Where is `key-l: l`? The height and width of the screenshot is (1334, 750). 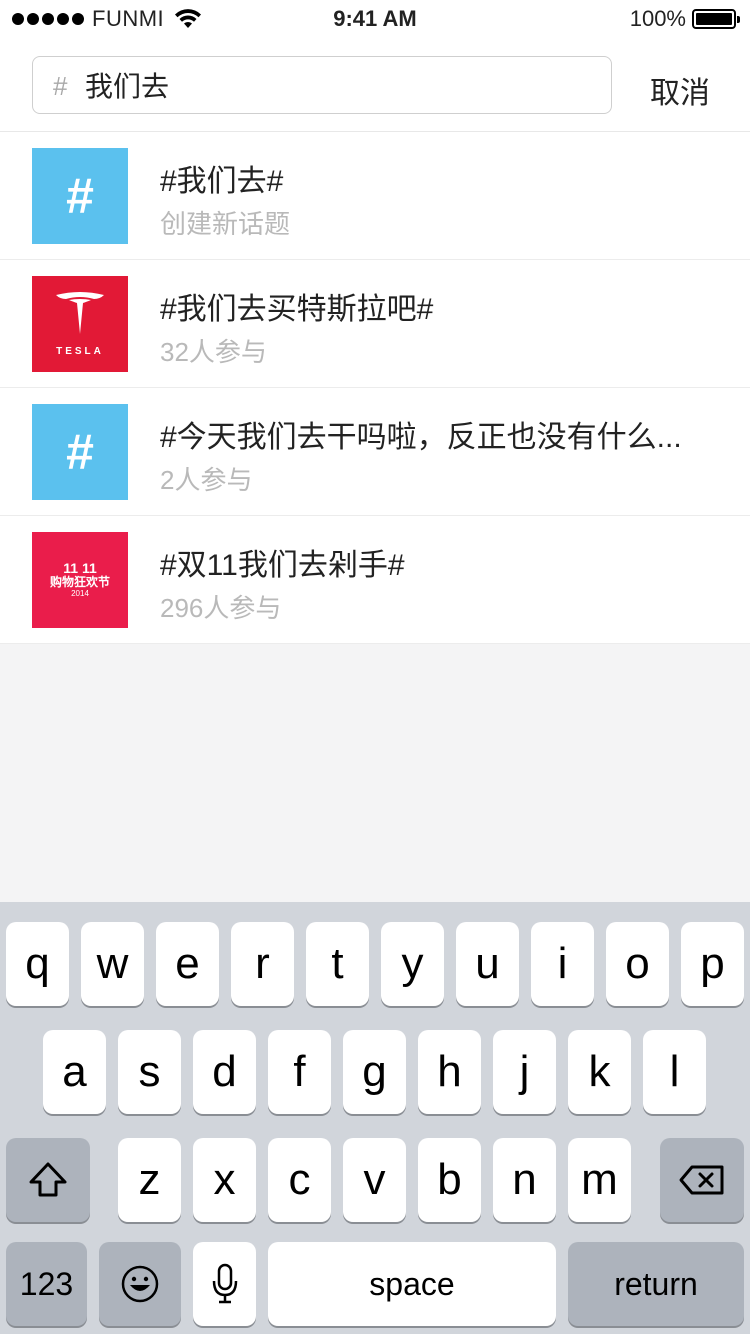 key-l: l is located at coordinates (674, 1072).